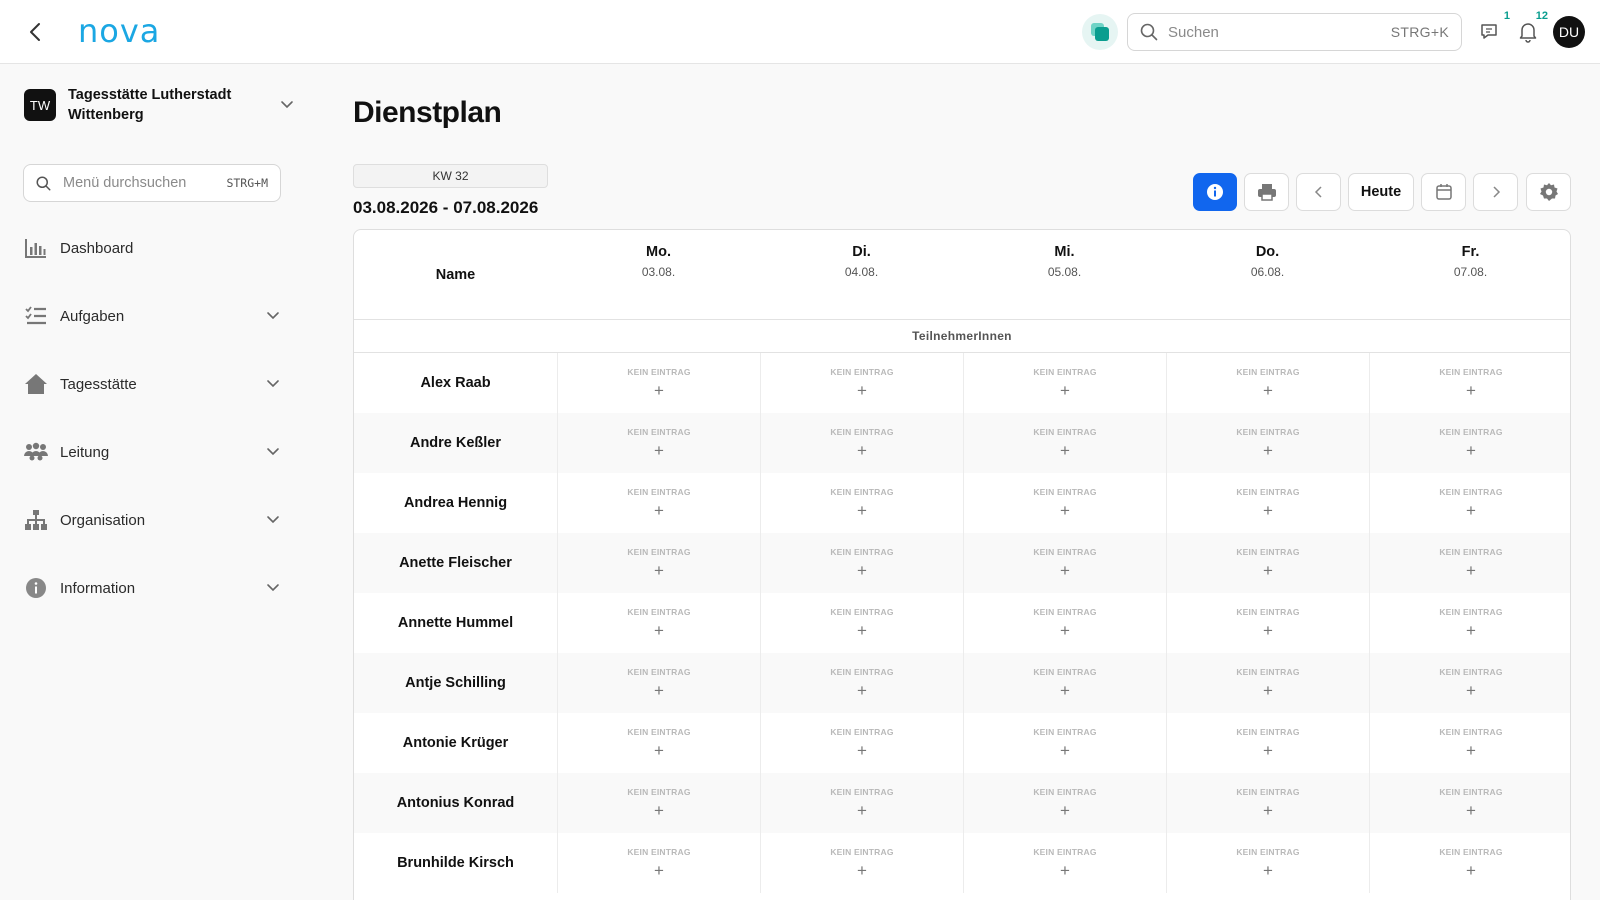 This screenshot has width=1600, height=900. What do you see at coordinates (1569, 32) in the screenshot?
I see `user-avatar: DU` at bounding box center [1569, 32].